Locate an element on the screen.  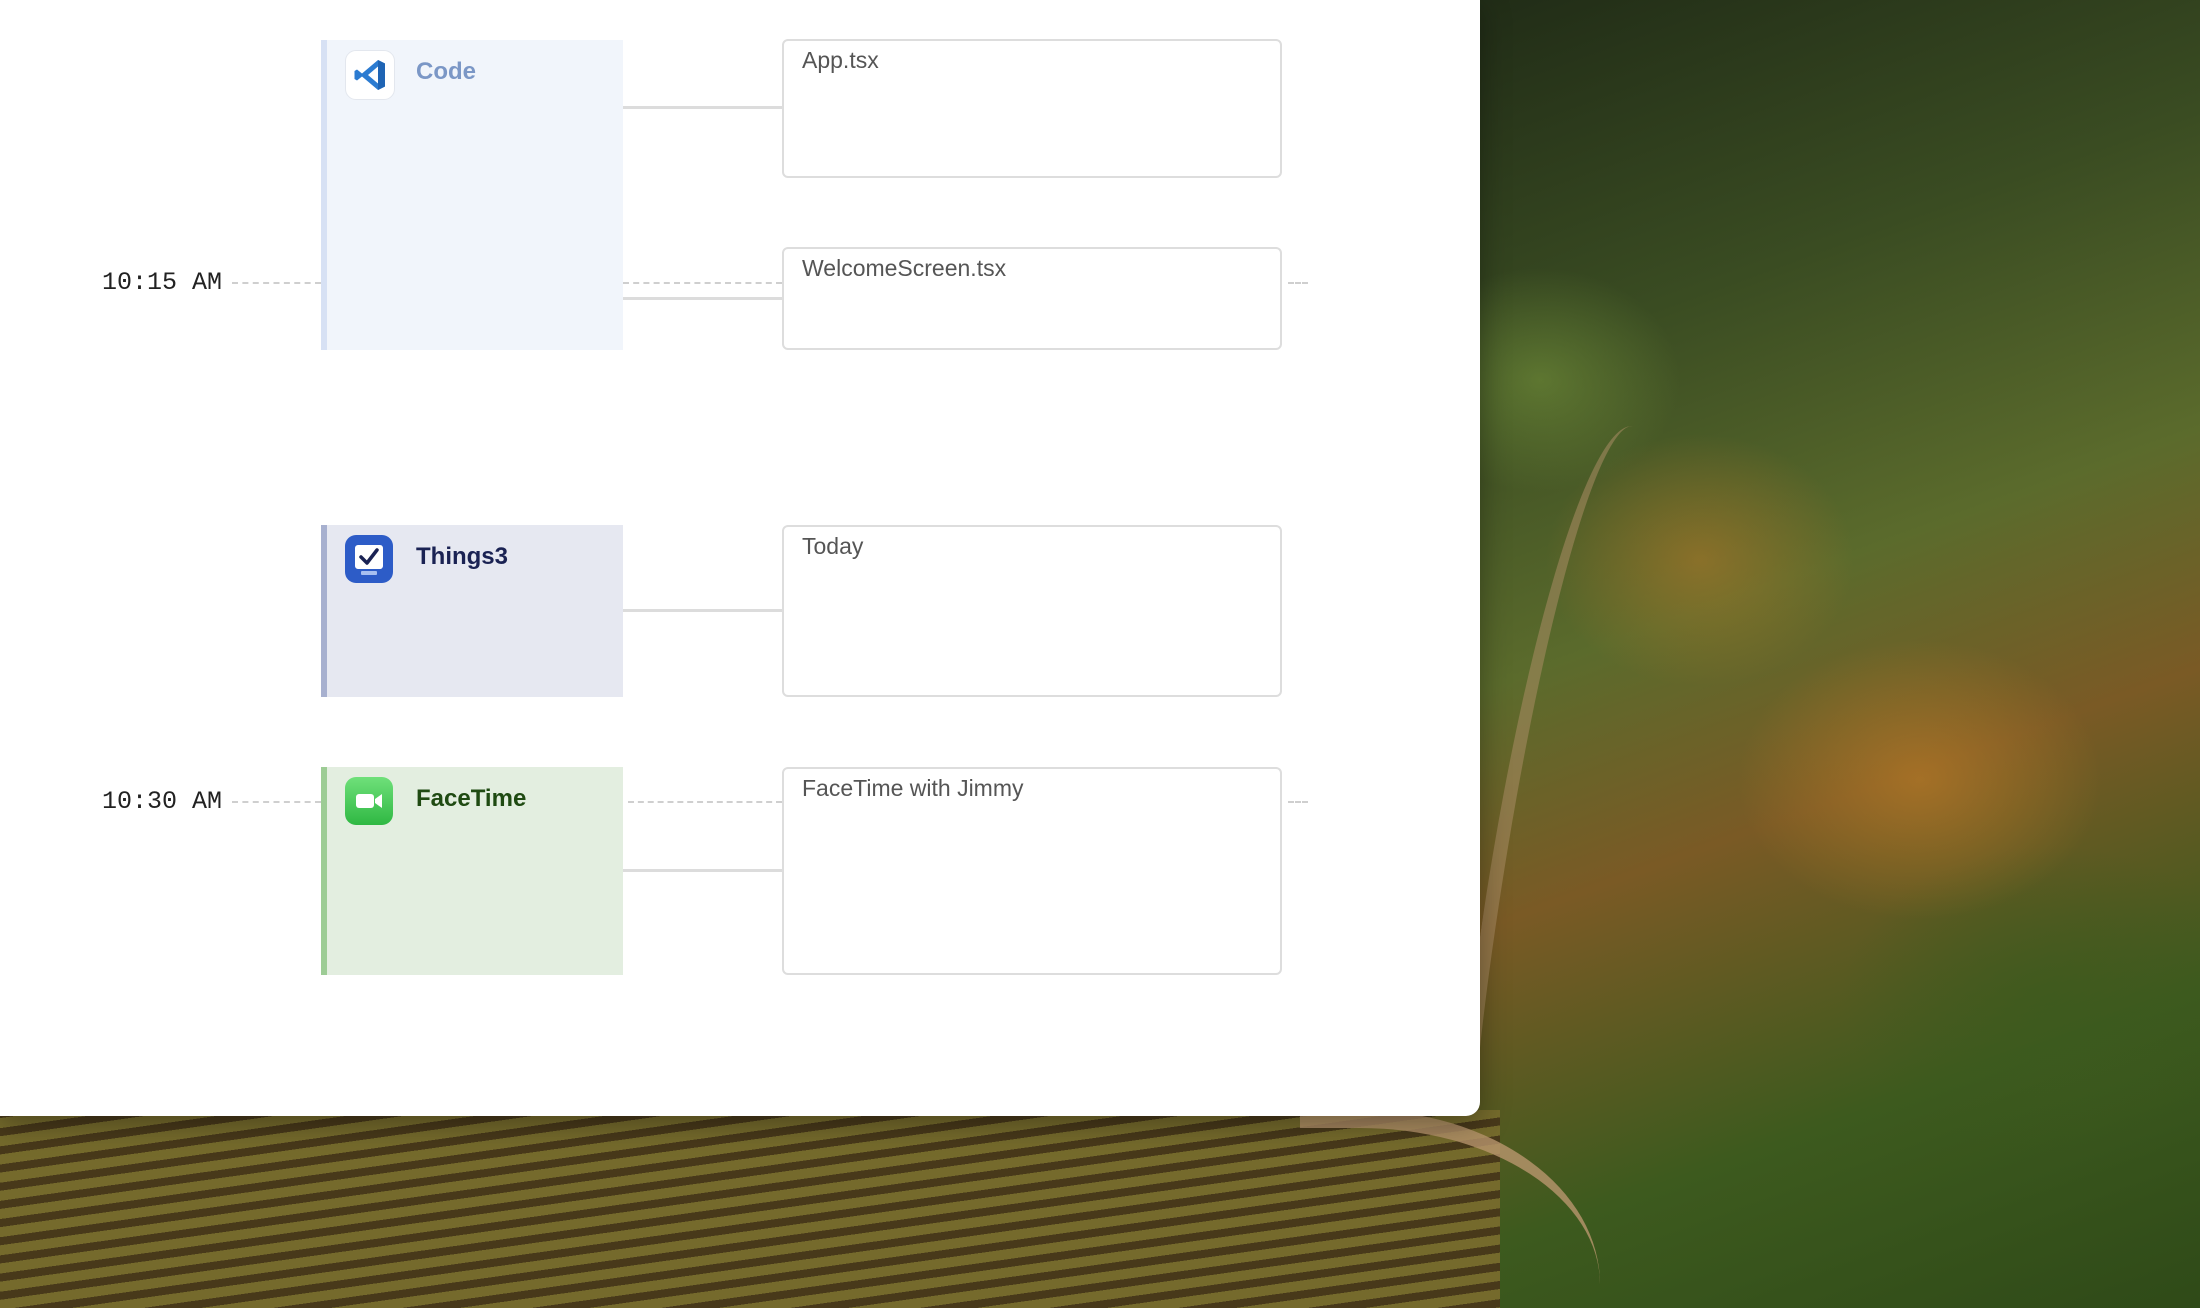
document-card: App.tsx is located at coordinates (1032, 108).